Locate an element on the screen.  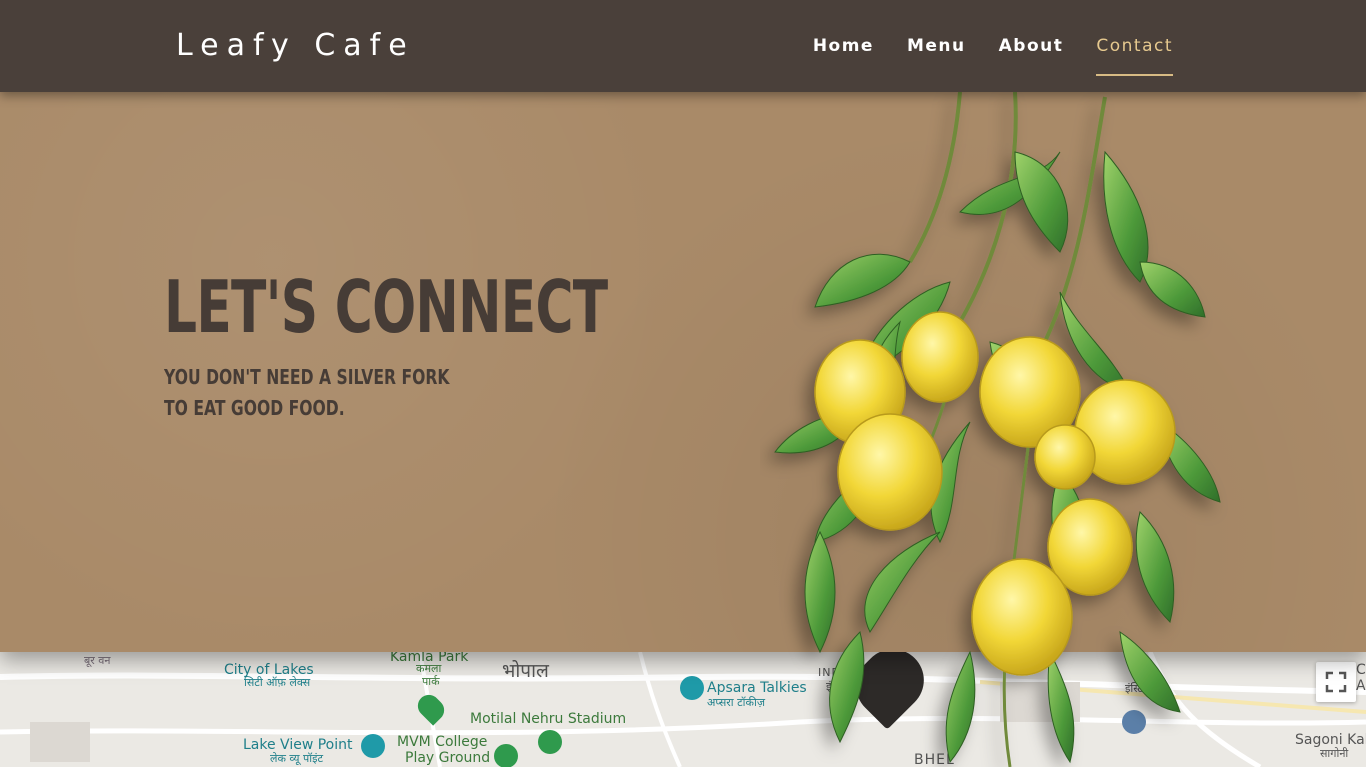
map-fullscreen-button is located at coordinates (1336, 682).